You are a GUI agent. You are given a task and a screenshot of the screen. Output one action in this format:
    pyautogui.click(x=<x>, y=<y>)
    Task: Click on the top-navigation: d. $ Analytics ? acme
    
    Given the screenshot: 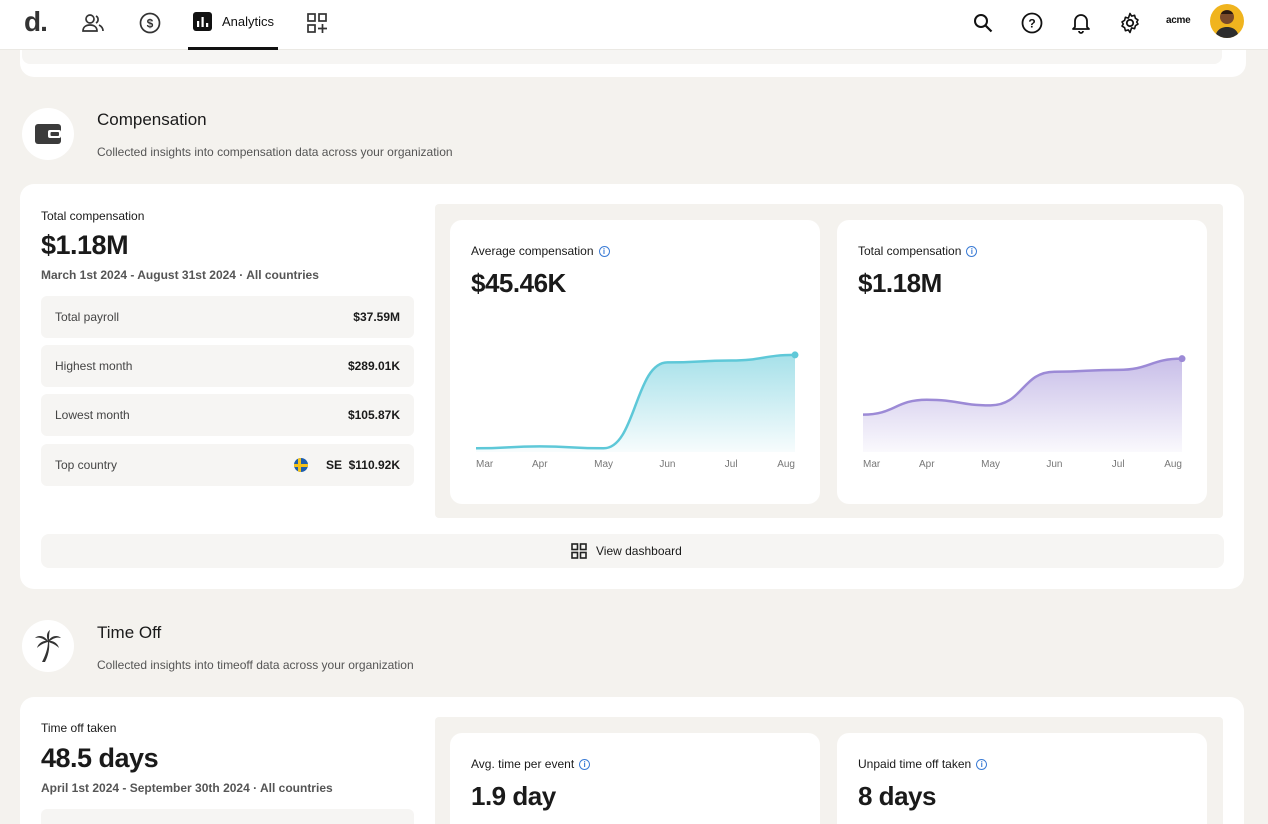 What is the action you would take?
    pyautogui.click(x=634, y=25)
    